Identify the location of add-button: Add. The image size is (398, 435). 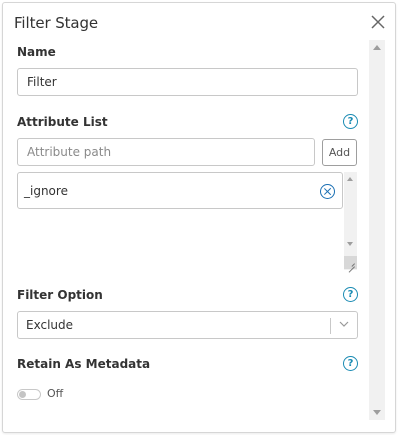
(339, 152).